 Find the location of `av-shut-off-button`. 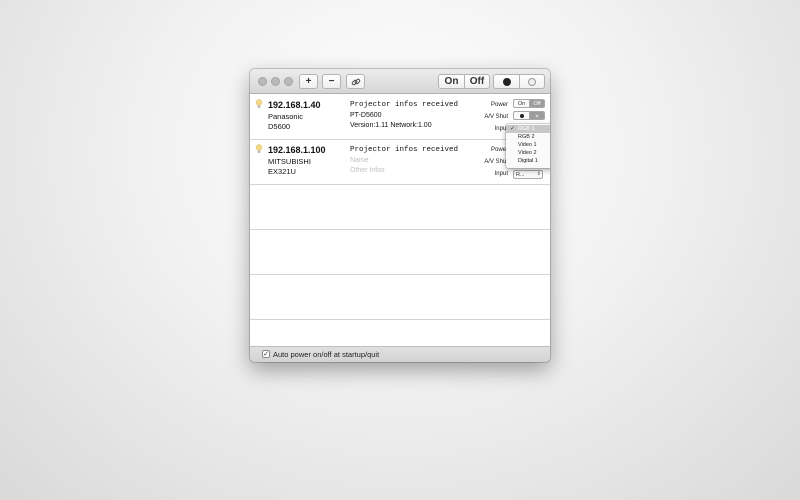

av-shut-off-button is located at coordinates (536, 115).